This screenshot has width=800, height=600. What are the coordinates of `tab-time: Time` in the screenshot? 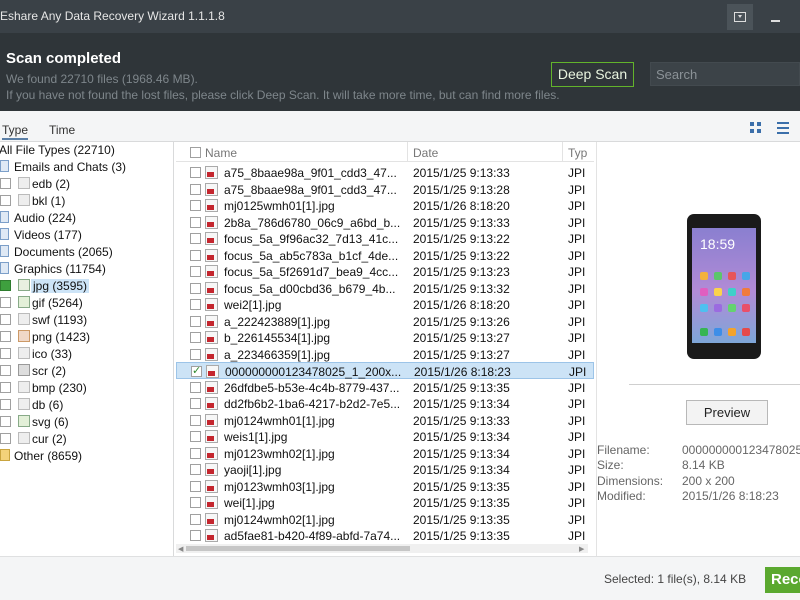 It's located at (62, 130).